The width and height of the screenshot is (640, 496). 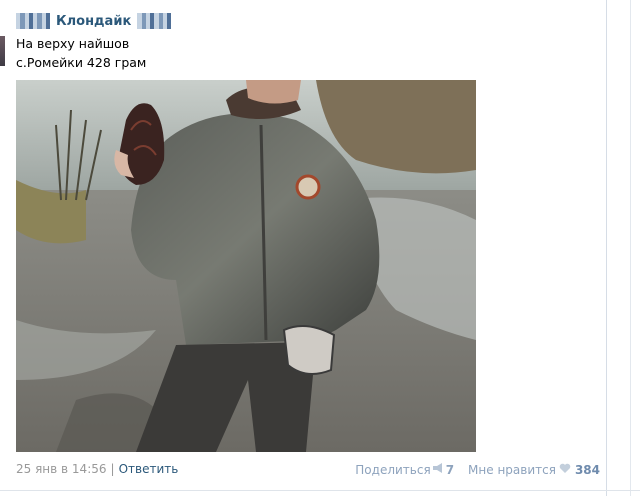 I want to click on reply-link: Ответить, so click(x=149, y=469).